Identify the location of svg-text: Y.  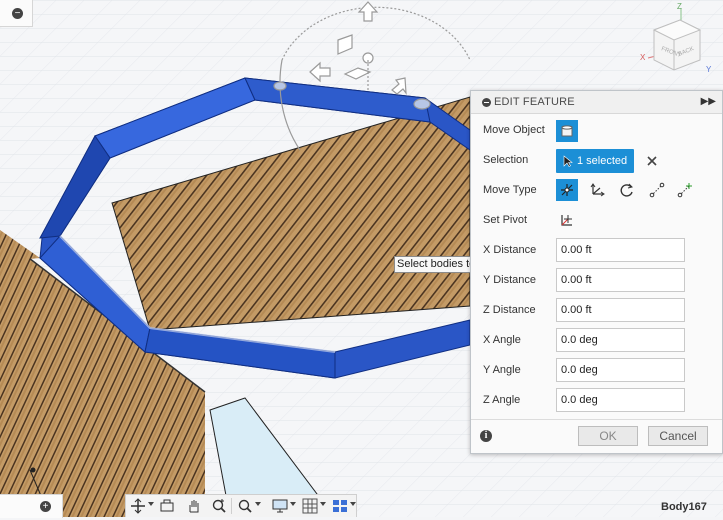
(709, 69).